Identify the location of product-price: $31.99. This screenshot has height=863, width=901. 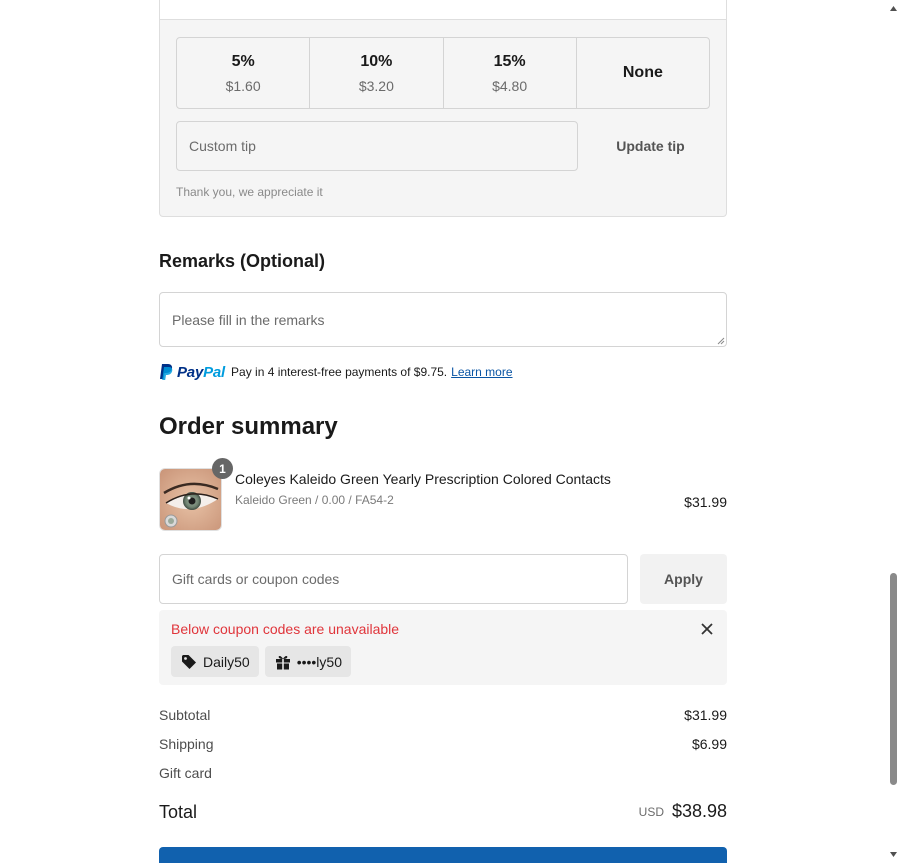
(705, 502).